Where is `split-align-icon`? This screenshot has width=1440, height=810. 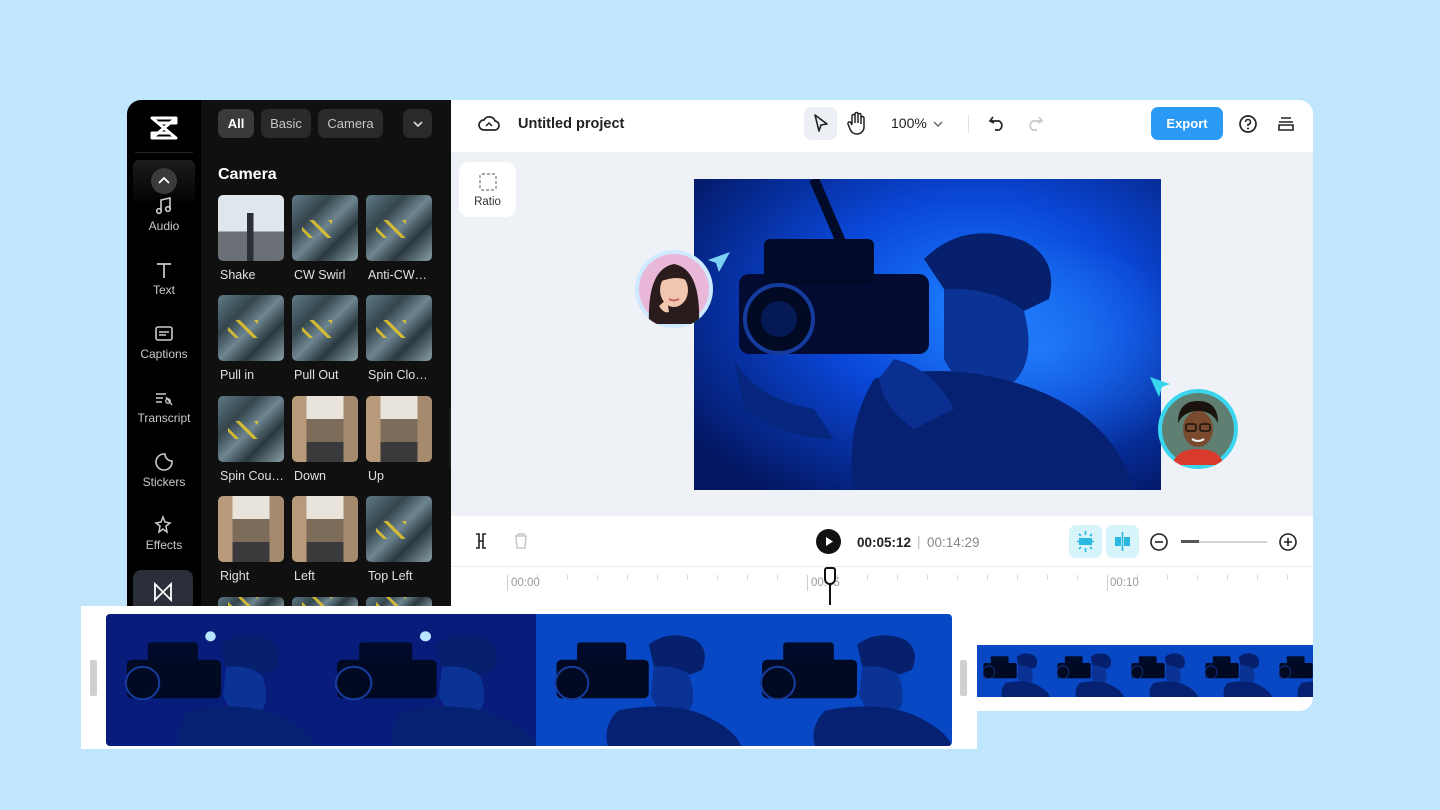 split-align-icon is located at coordinates (1122, 541).